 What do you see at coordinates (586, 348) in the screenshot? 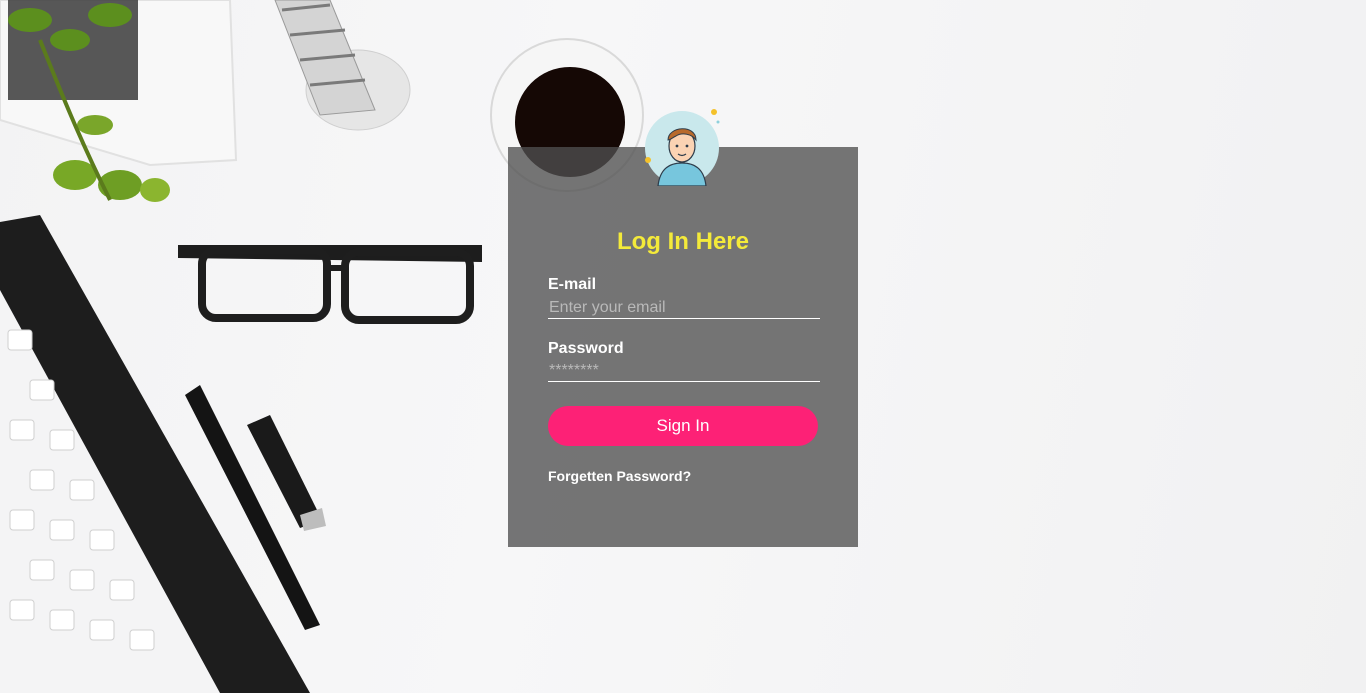
I see `password-label: Password` at bounding box center [586, 348].